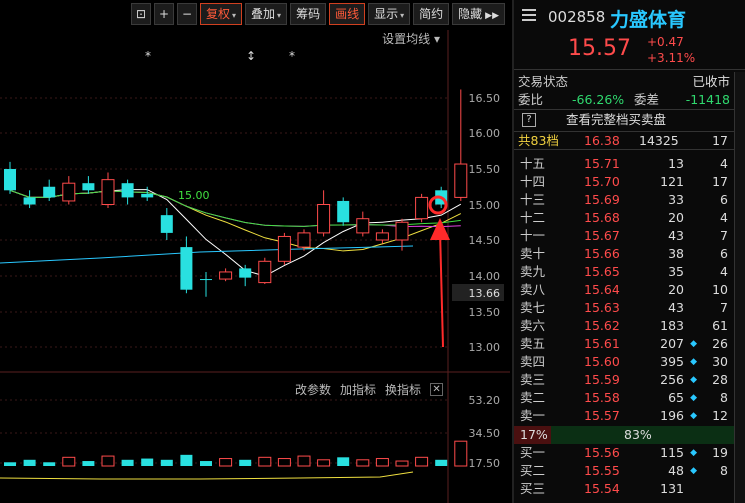 Image resolution: width=745 pixels, height=503 pixels. What do you see at coordinates (599, 48) in the screenshot?
I see `last-price: 15.57` at bounding box center [599, 48].